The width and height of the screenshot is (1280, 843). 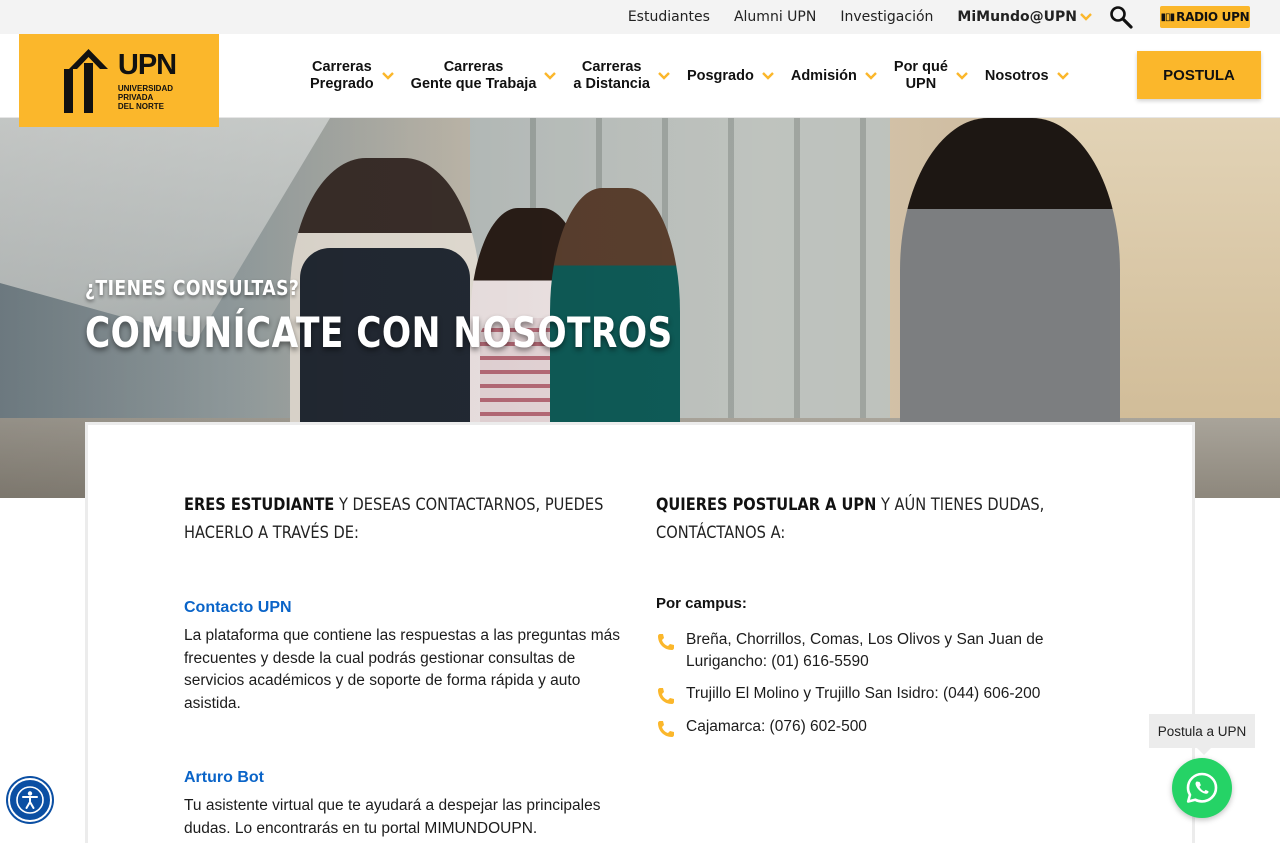 I want to click on whatsapp-icon, so click(x=1202, y=787).